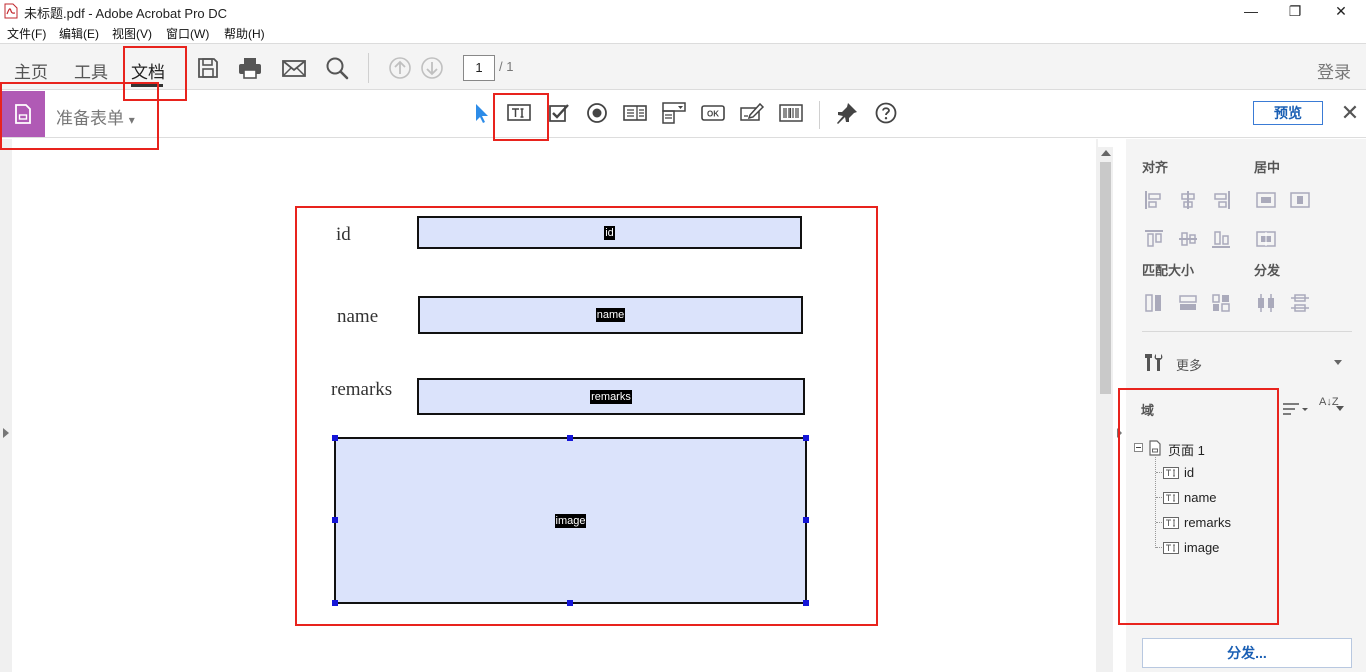 Image resolution: width=1366 pixels, height=672 pixels. Describe the element at coordinates (337, 68) in the screenshot. I see `search-icon` at that location.